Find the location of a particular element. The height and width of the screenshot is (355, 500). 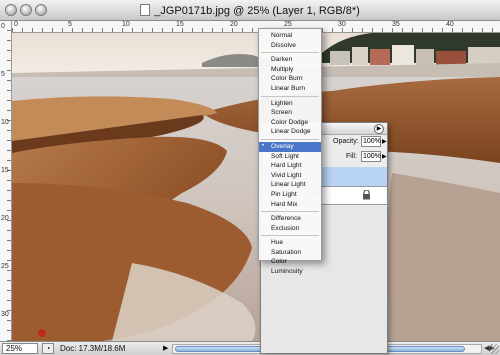

opacity-label: Opacity: is located at coordinates (346, 141).